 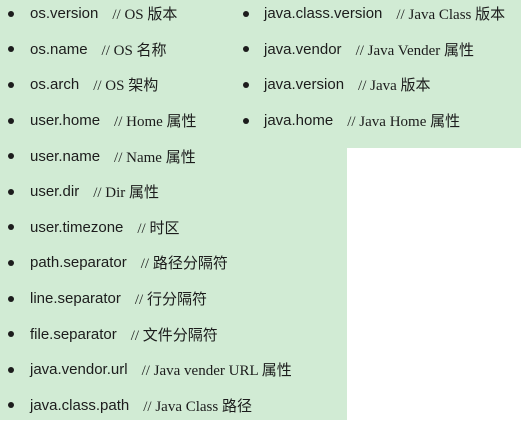 What do you see at coordinates (145, 15) in the screenshot?
I see `property-comment: // OS 版本` at bounding box center [145, 15].